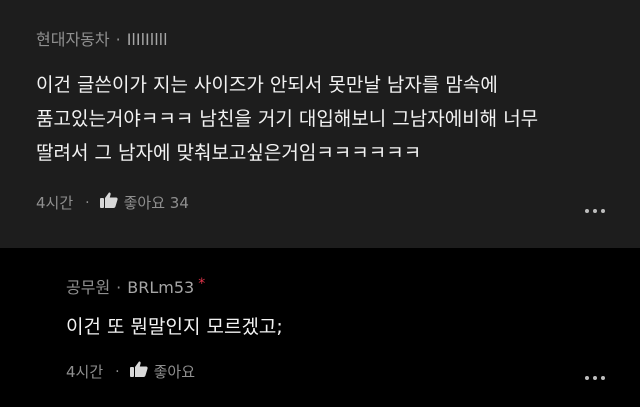 Image resolution: width=640 pixels, height=407 pixels. I want to click on comment-author: 현대자동차, so click(73, 40).